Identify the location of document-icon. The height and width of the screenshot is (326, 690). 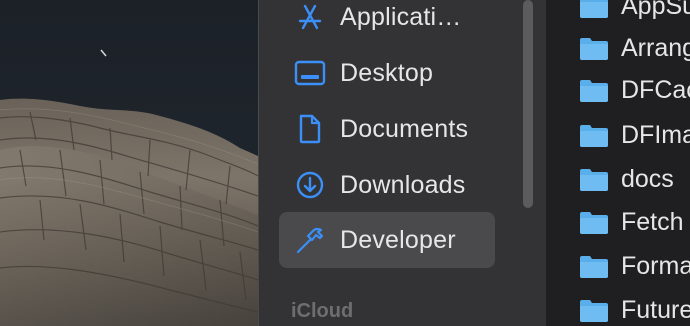
(310, 129).